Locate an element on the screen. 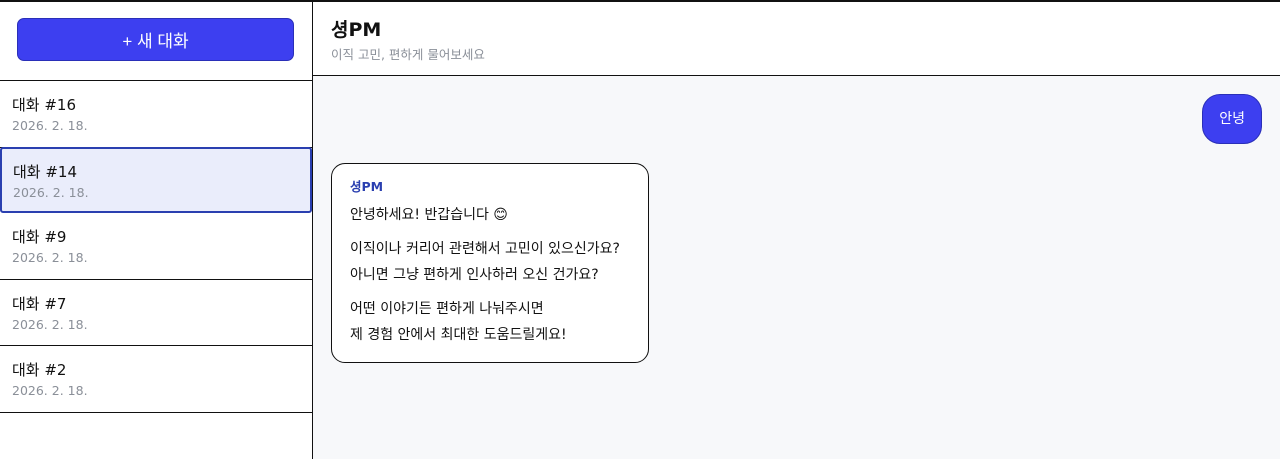  new-chat-area: + 새 대화 is located at coordinates (156, 41).